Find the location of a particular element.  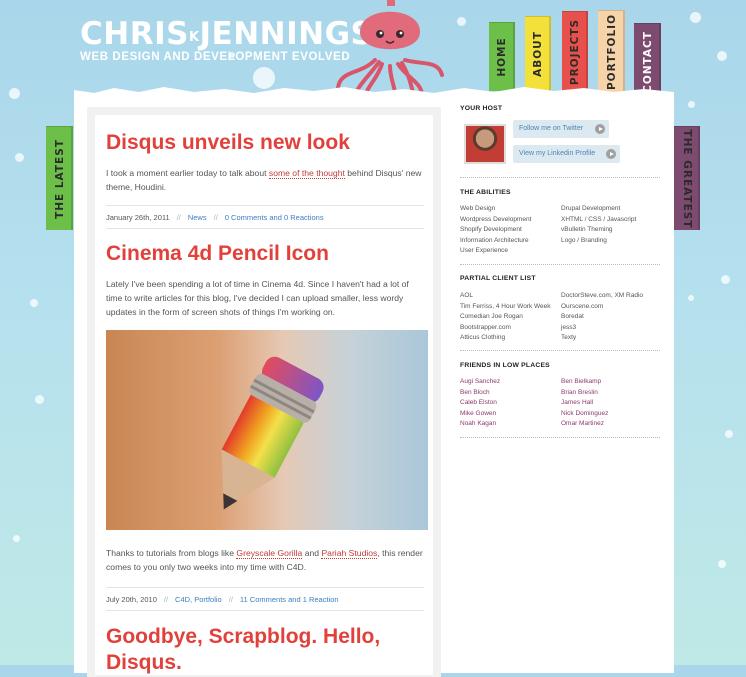

nav-tab-projects: PROJECTS is located at coordinates (575, 51).